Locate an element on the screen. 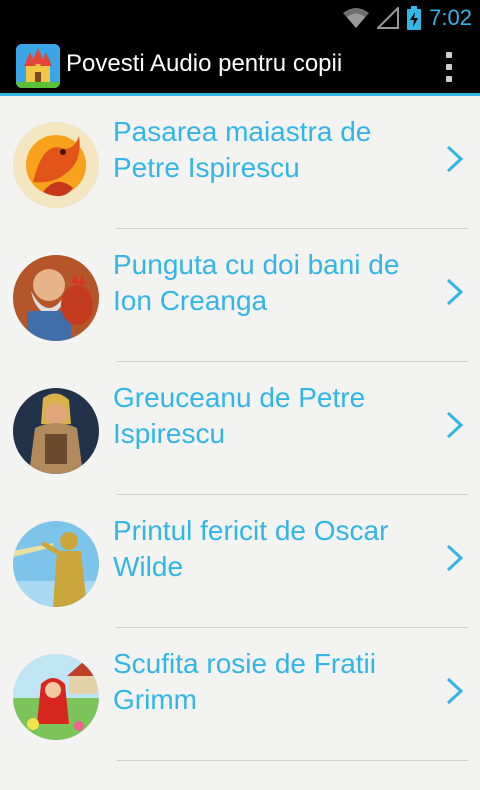 Image resolution: width=480 pixels, height=790 pixels. action-bar: Povesti Audio pentru copii is located at coordinates (240, 66).